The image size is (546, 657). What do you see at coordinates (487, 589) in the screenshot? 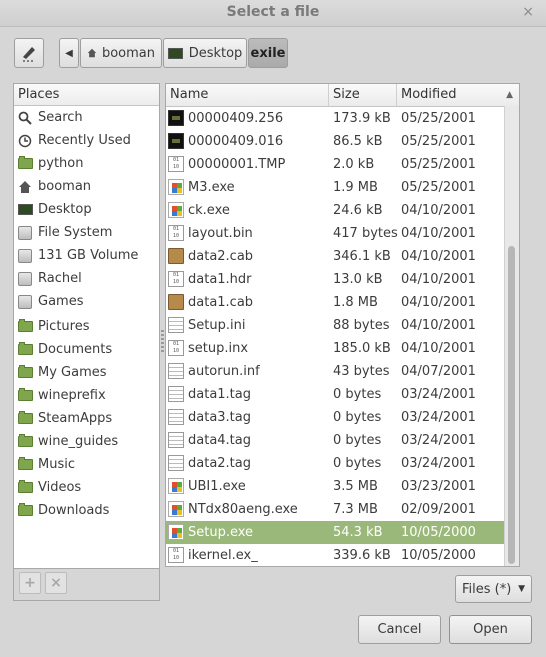
I see `filter-label: Files (*)` at bounding box center [487, 589].